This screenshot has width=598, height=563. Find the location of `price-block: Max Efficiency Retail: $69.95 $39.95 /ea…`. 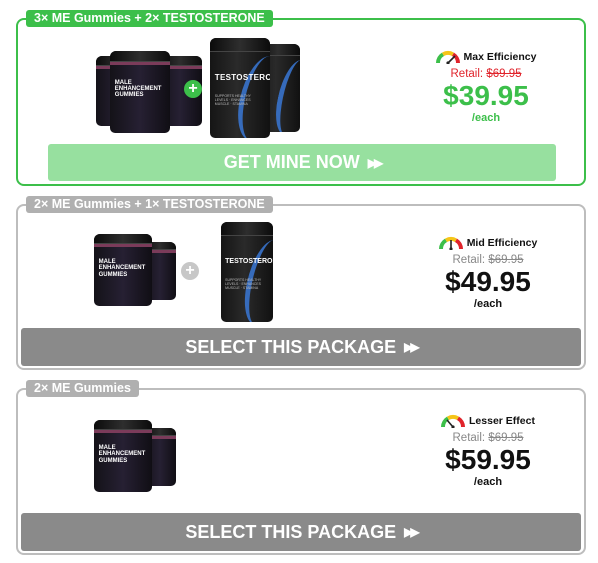

price-block: Max Efficiency Retail: $69.95 $39.95 /ea… is located at coordinates (486, 87).